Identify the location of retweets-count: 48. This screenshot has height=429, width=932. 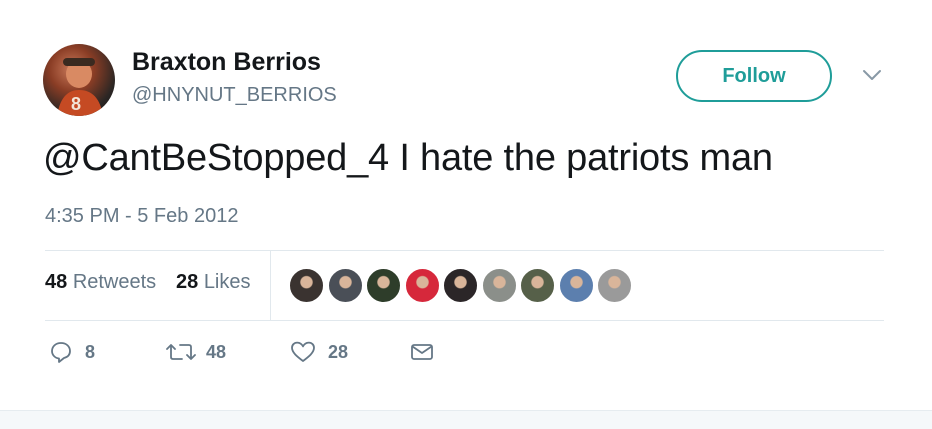
(56, 282).